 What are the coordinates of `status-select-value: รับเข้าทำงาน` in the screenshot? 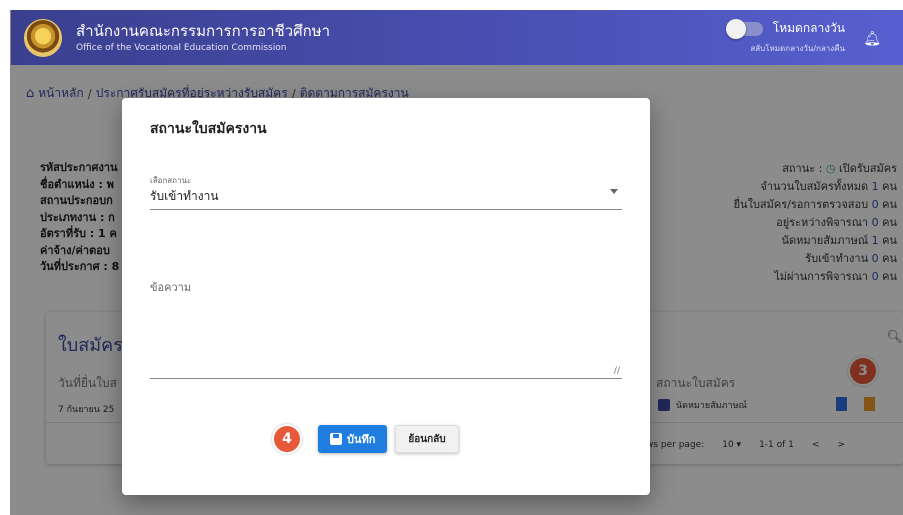 It's located at (184, 196).